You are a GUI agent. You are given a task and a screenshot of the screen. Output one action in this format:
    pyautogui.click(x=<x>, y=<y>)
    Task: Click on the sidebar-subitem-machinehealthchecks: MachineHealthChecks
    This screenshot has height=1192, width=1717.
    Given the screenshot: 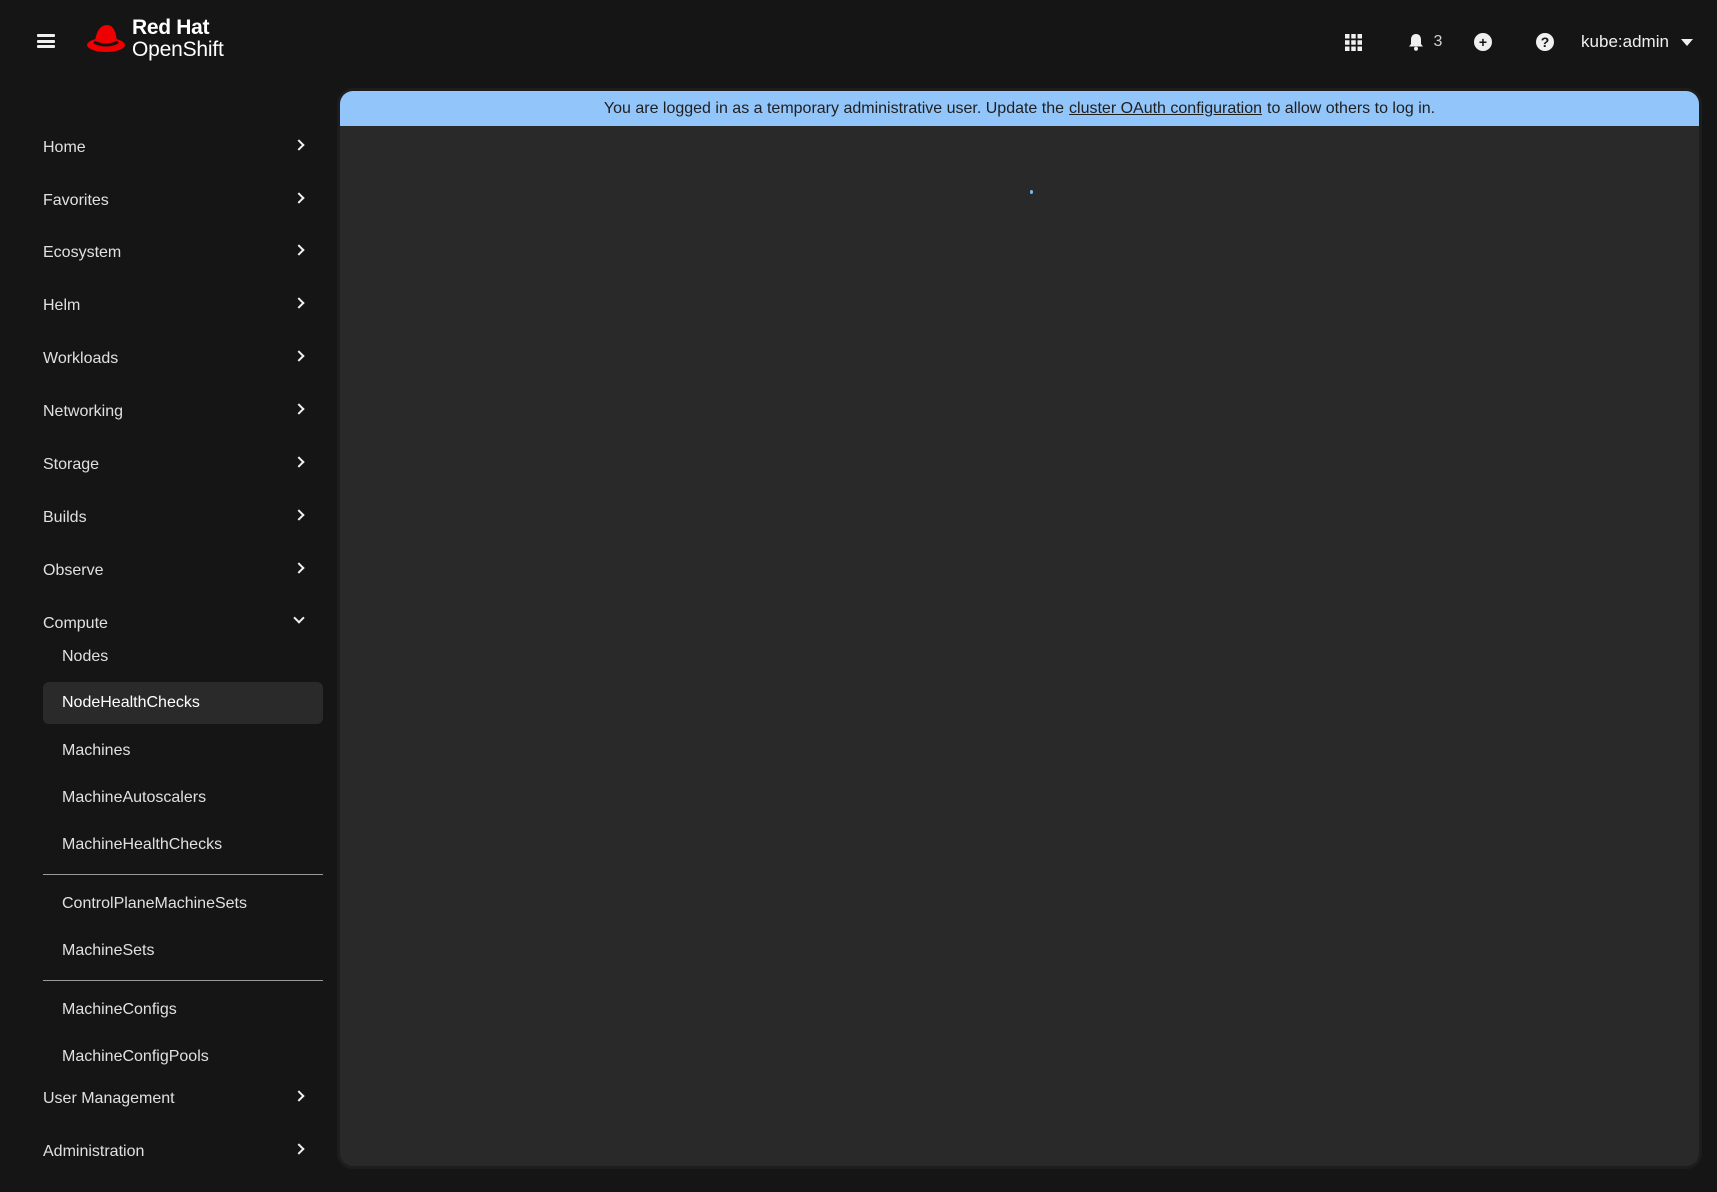 What is the action you would take?
    pyautogui.click(x=183, y=845)
    